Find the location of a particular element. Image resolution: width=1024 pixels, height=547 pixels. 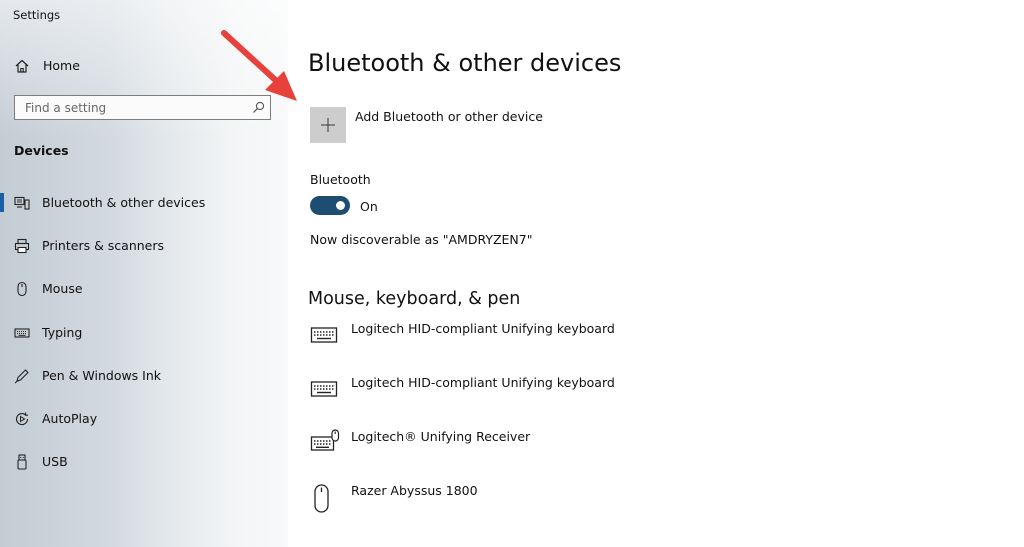

printer-icon is located at coordinates (22, 246).